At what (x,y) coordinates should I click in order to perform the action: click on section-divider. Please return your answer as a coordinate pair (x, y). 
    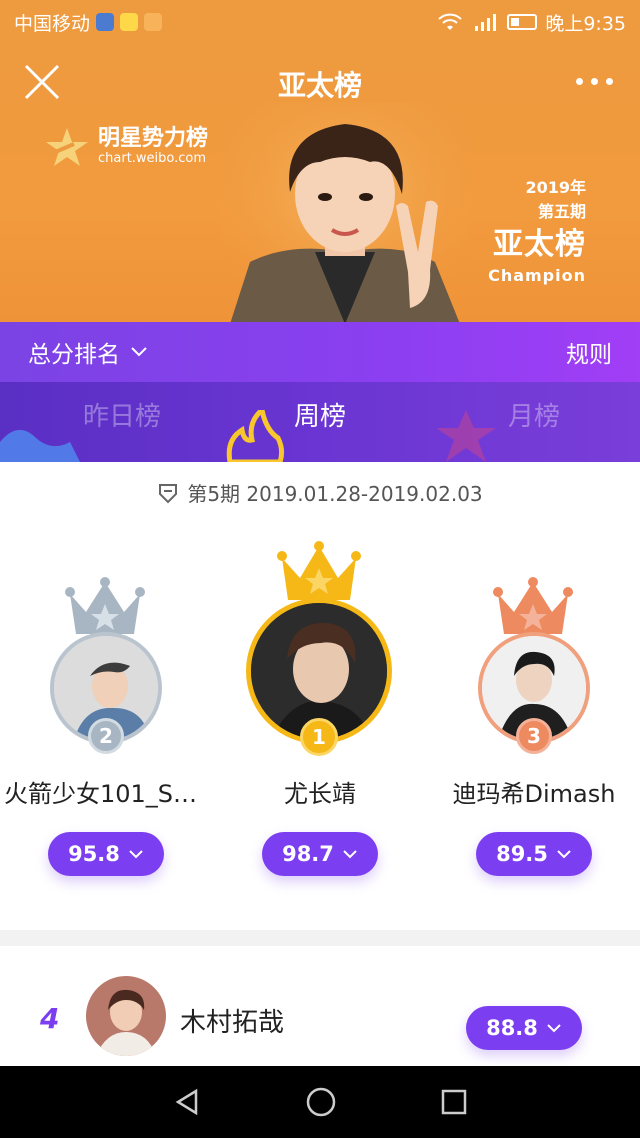
    Looking at the image, I should click on (320, 938).